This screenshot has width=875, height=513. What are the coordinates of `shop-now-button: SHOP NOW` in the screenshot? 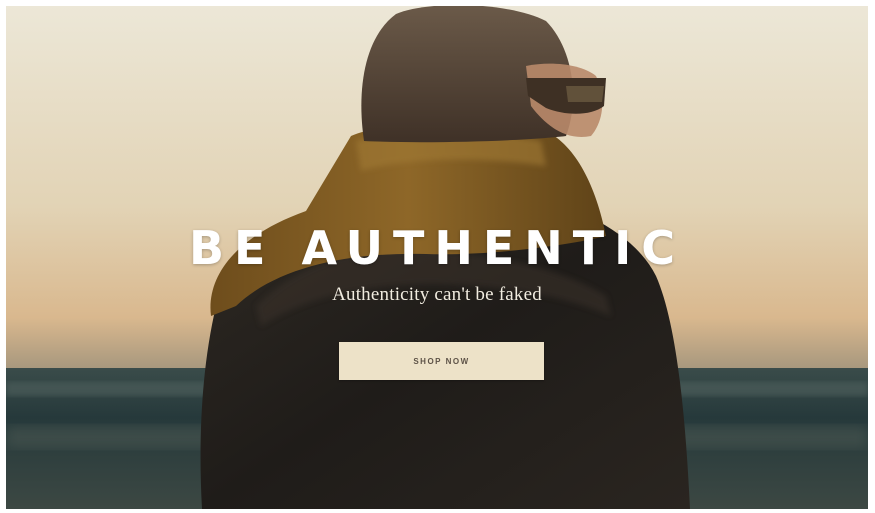 It's located at (441, 361).